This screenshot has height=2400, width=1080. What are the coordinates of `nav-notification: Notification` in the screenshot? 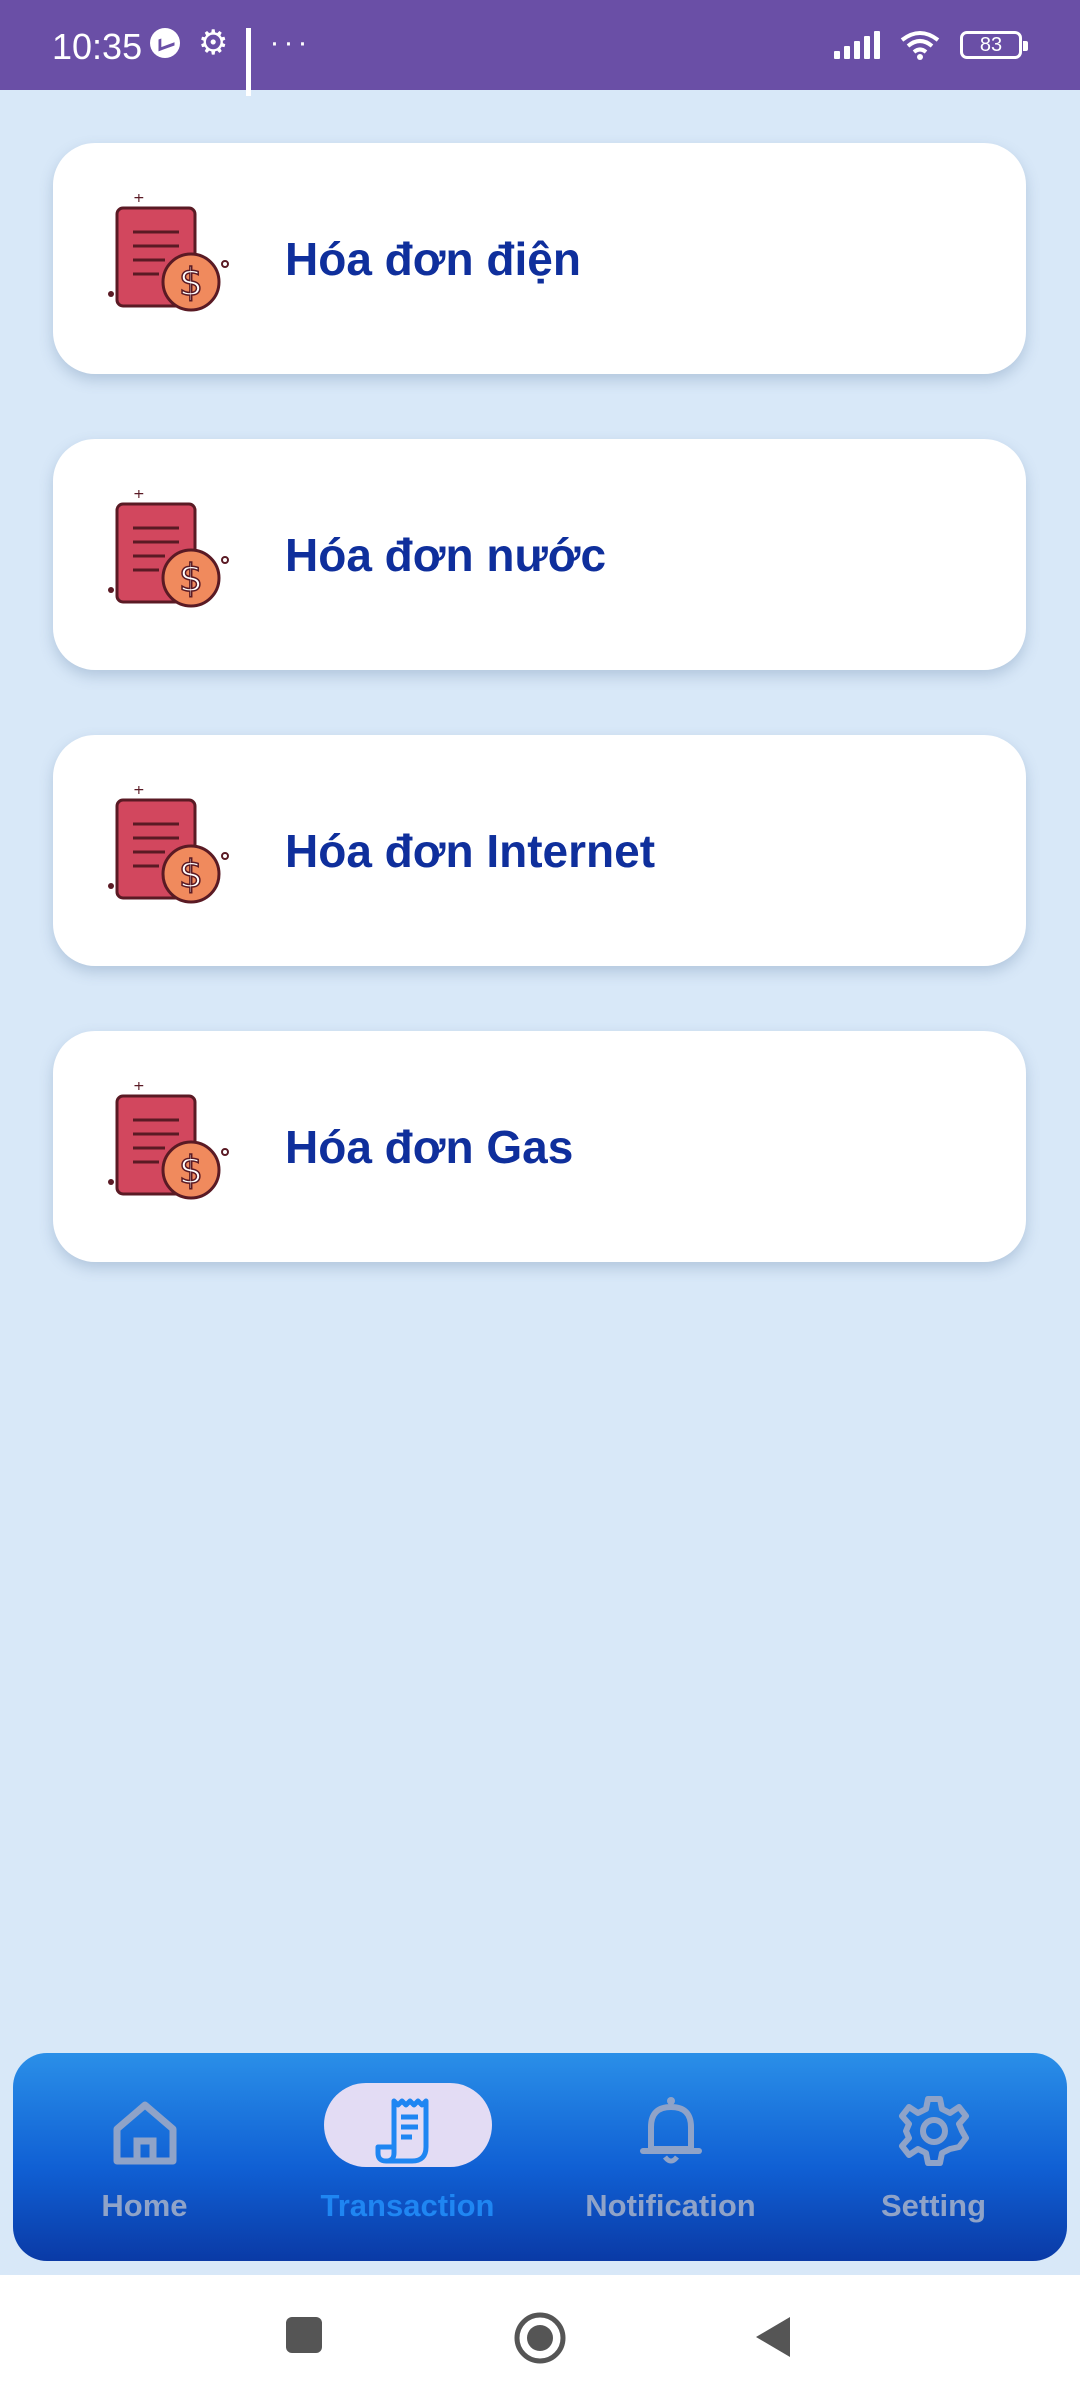 It's located at (670, 2157).